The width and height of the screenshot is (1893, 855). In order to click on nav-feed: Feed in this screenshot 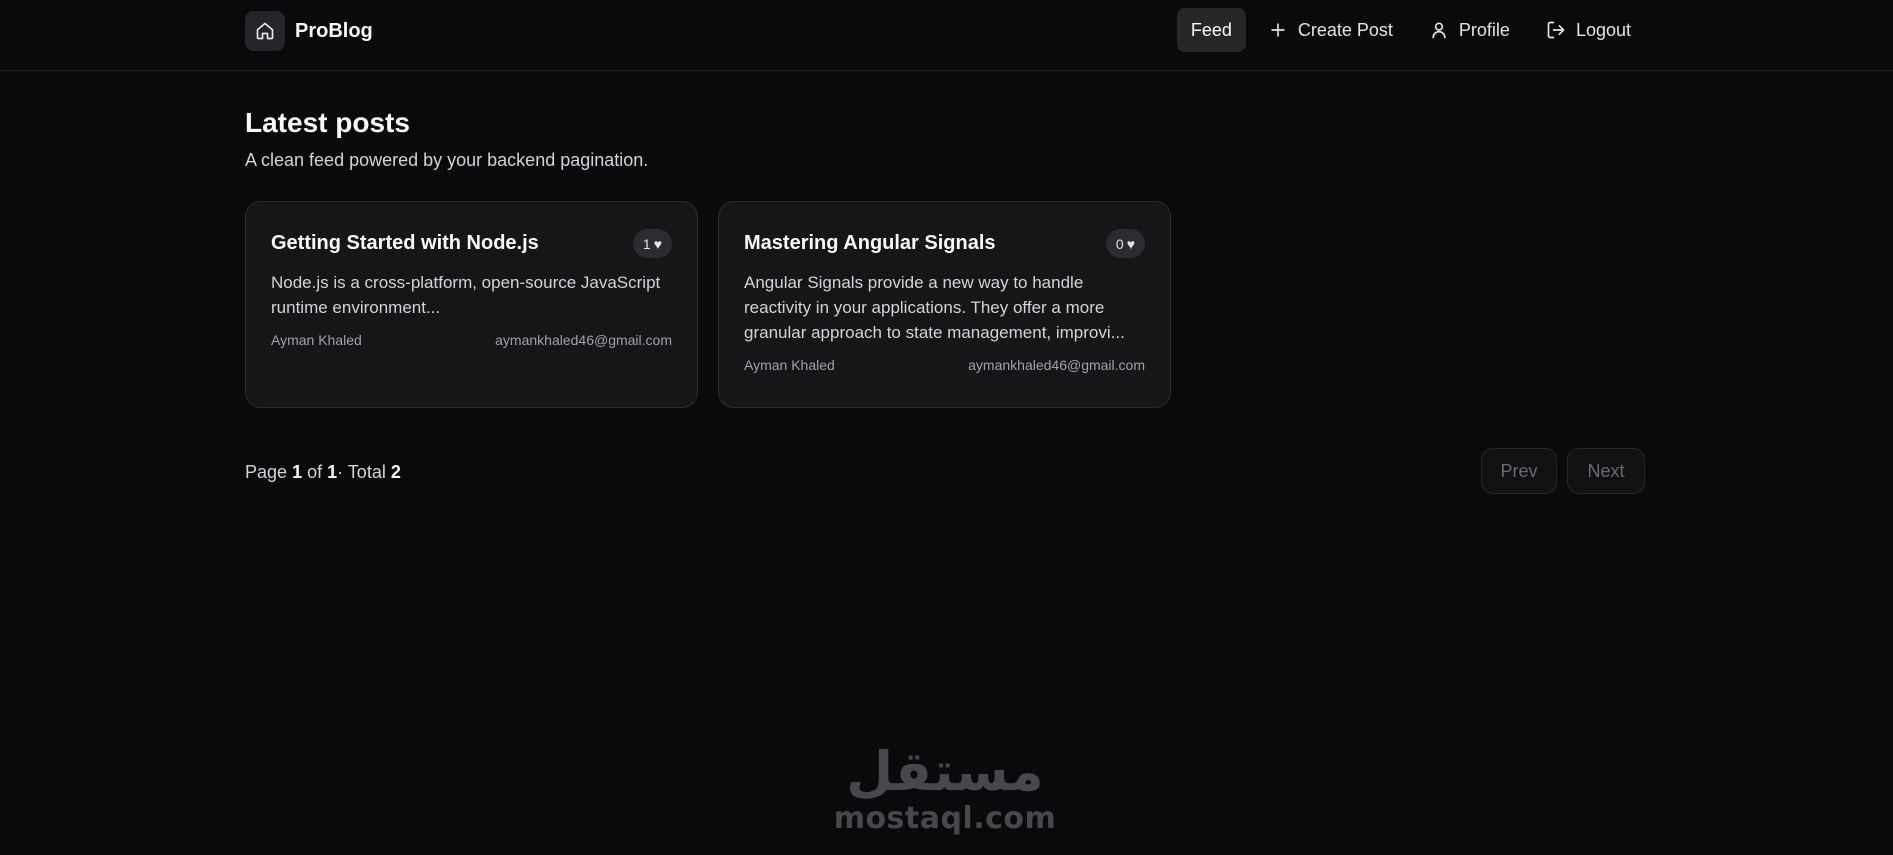, I will do `click(1211, 30)`.